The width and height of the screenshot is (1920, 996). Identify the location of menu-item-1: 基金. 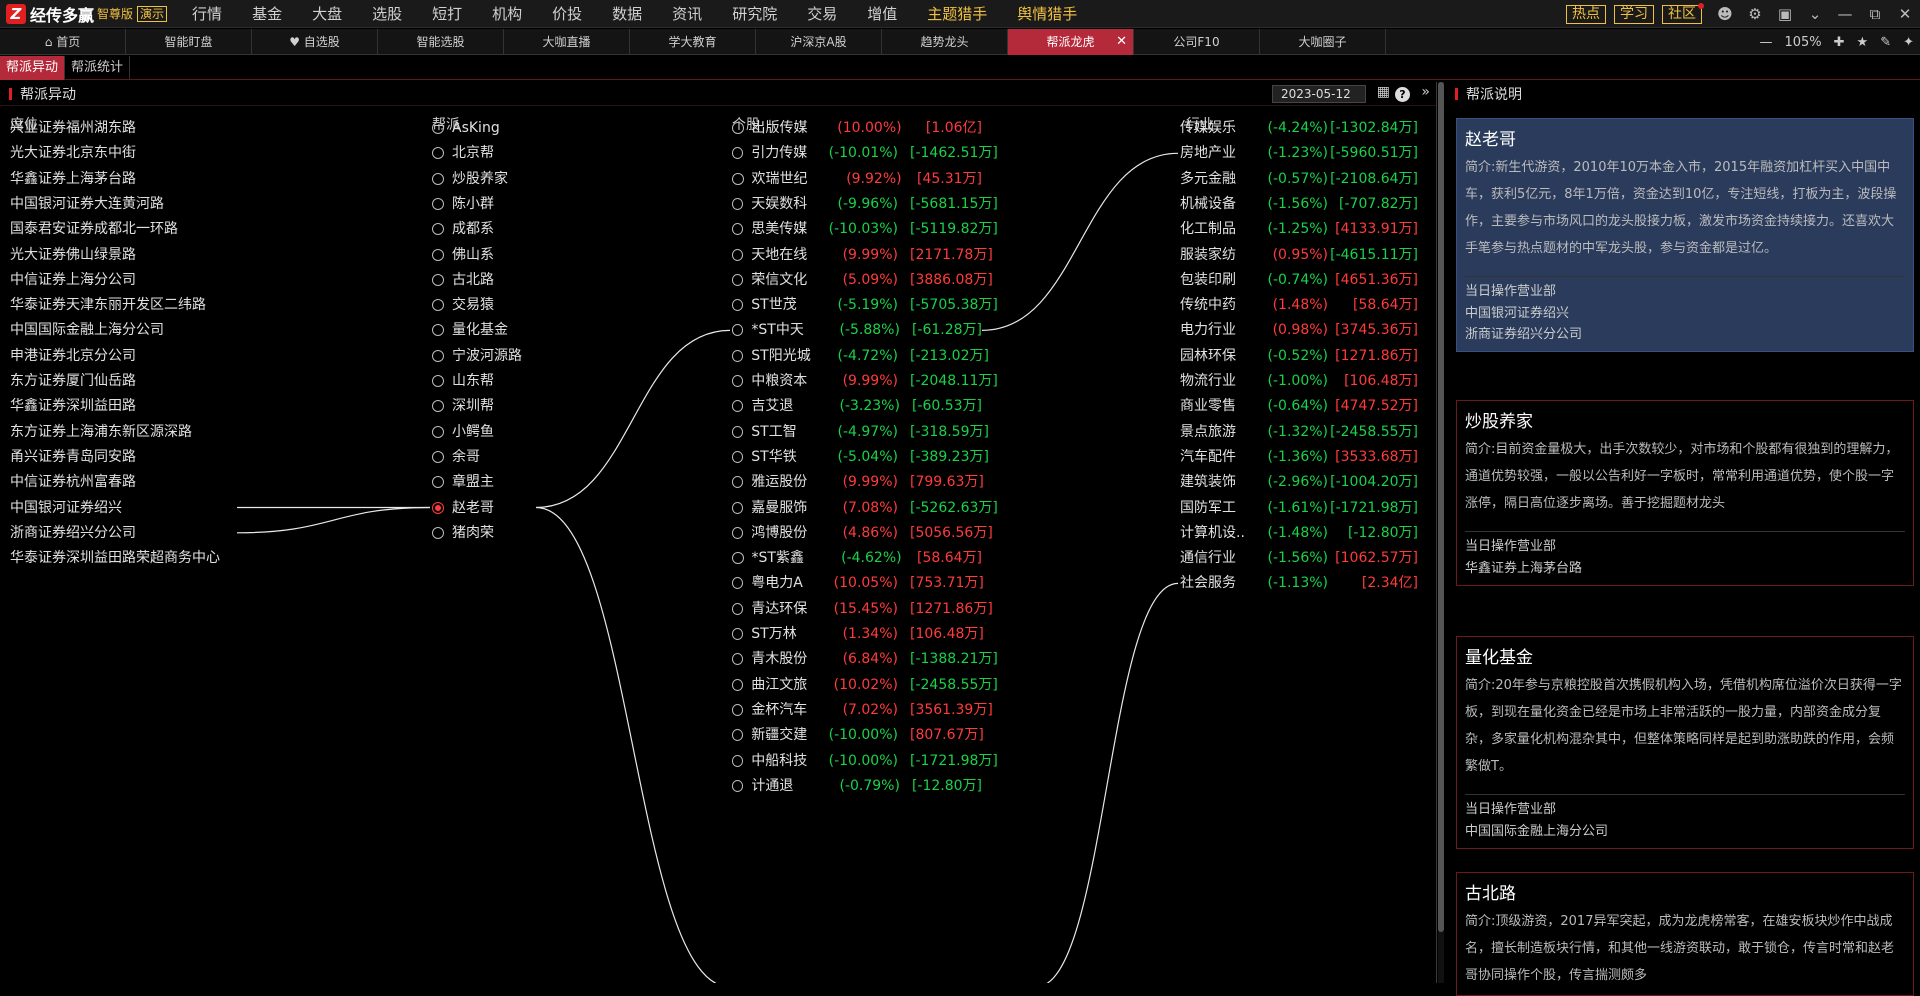
(267, 13).